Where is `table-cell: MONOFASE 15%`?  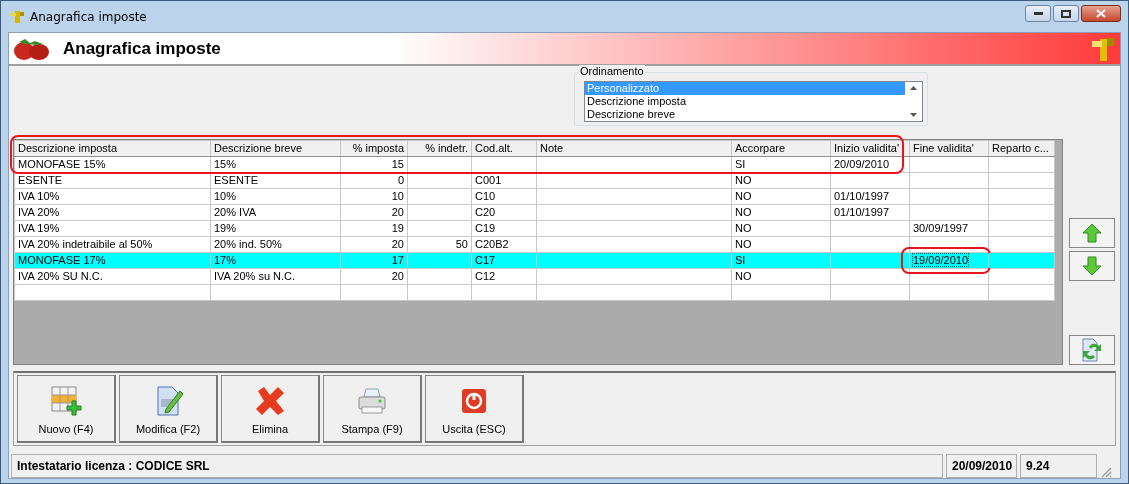
table-cell: MONOFASE 15% is located at coordinates (62, 164).